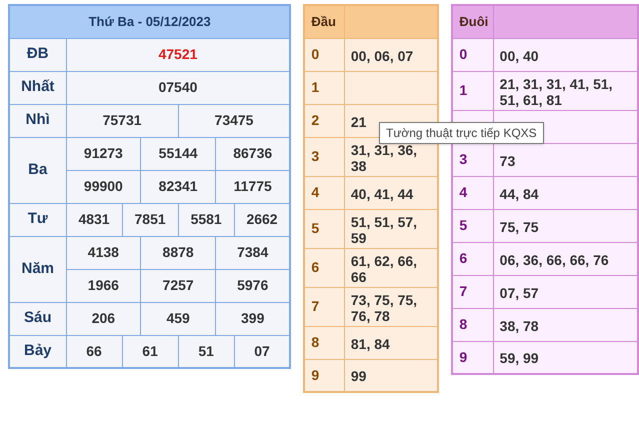  Describe the element at coordinates (565, 54) in the screenshot. I see `numbers-cell: 00, 40` at that location.